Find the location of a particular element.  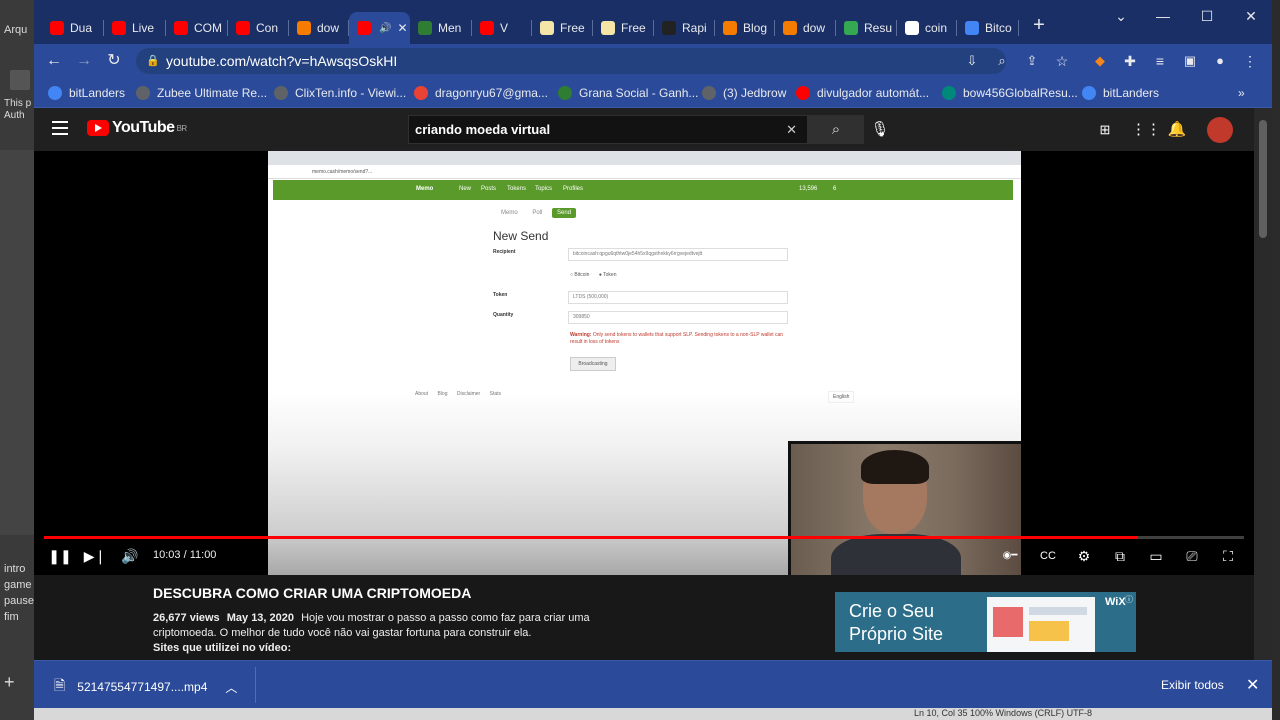

apps-grid-icon: ⋮⋮ is located at coordinates (1146, 130).